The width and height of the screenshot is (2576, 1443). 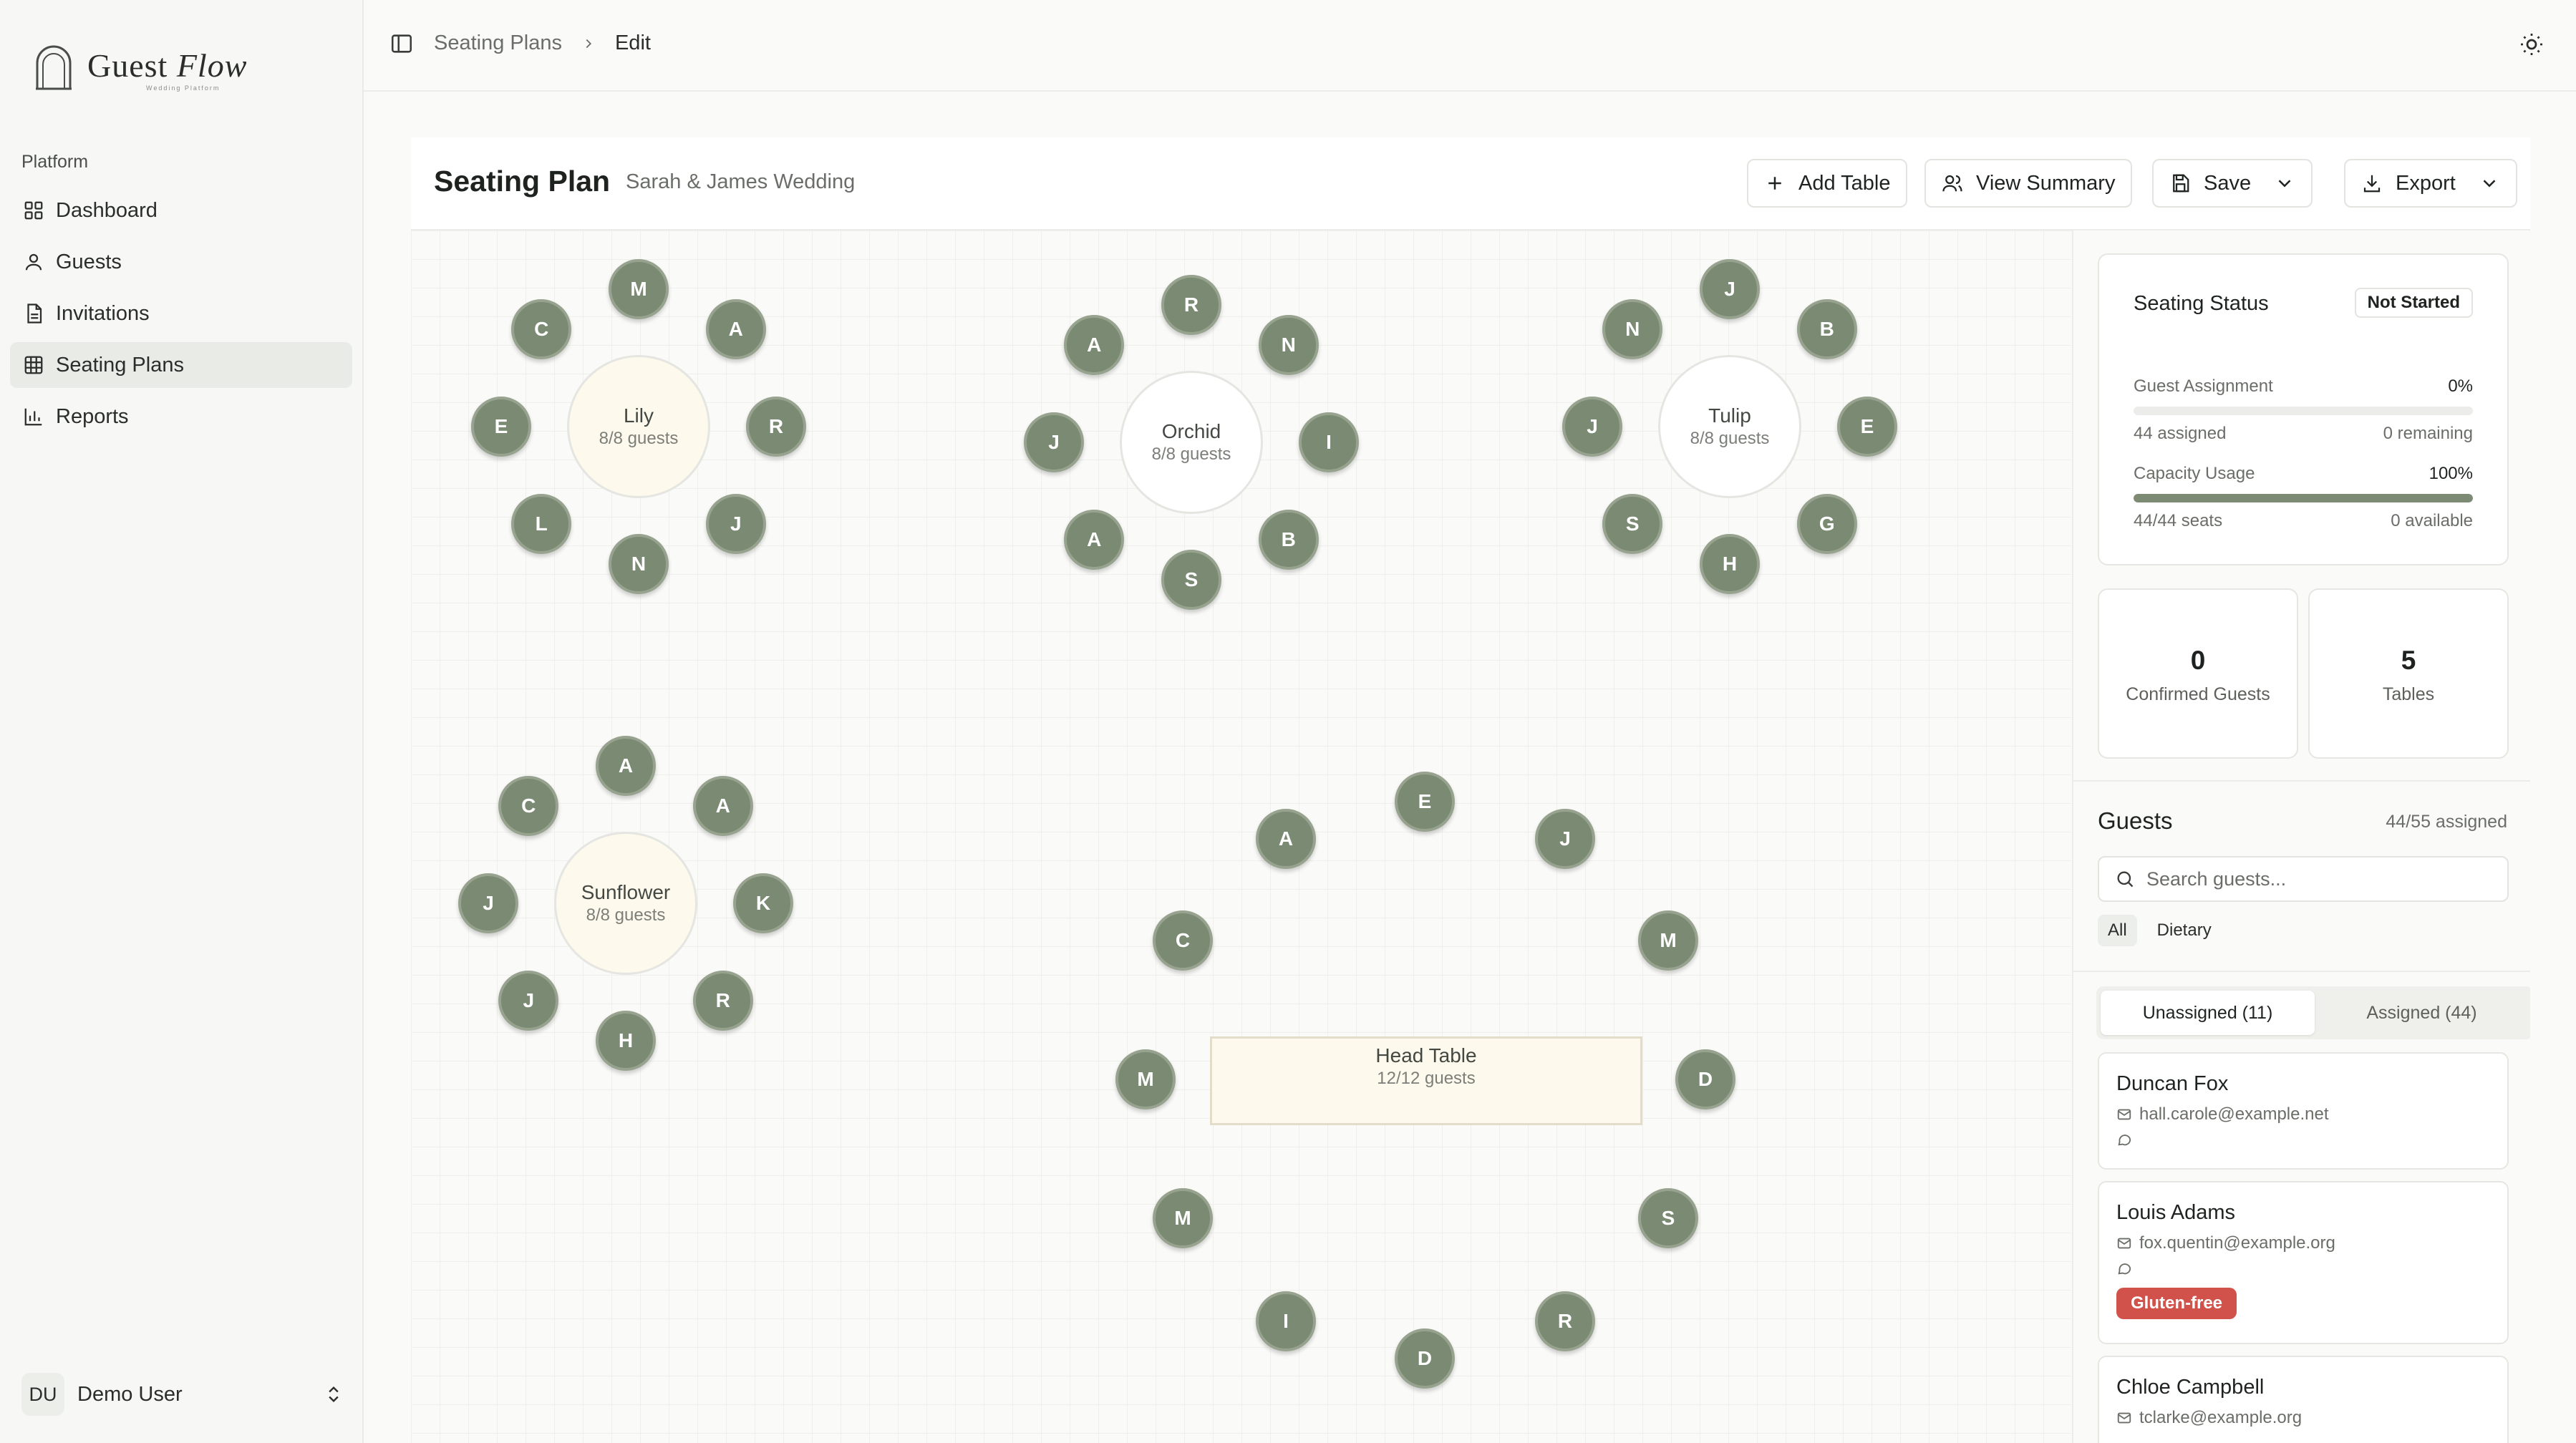 What do you see at coordinates (181, 313) in the screenshot?
I see `sidebar-item-invitations: Invitations` at bounding box center [181, 313].